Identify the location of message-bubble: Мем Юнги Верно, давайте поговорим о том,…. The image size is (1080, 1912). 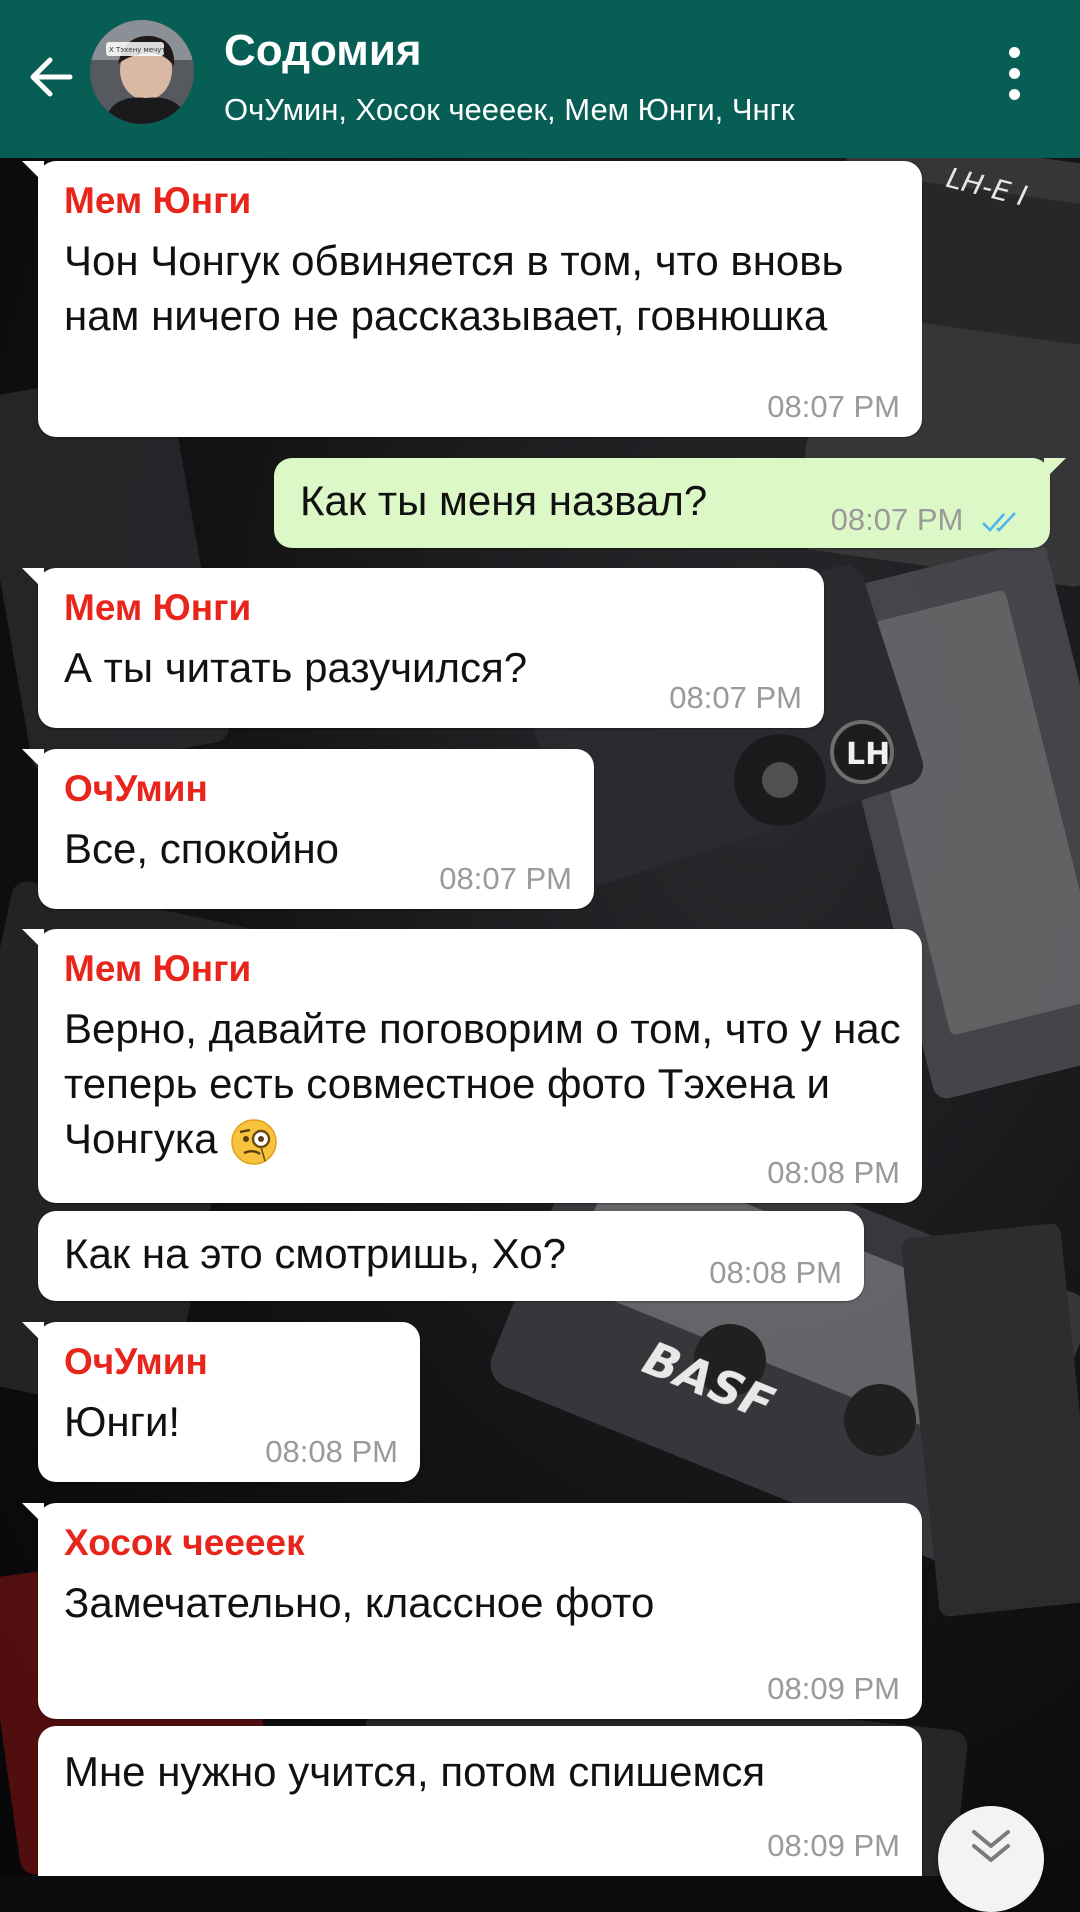
(472, 1066).